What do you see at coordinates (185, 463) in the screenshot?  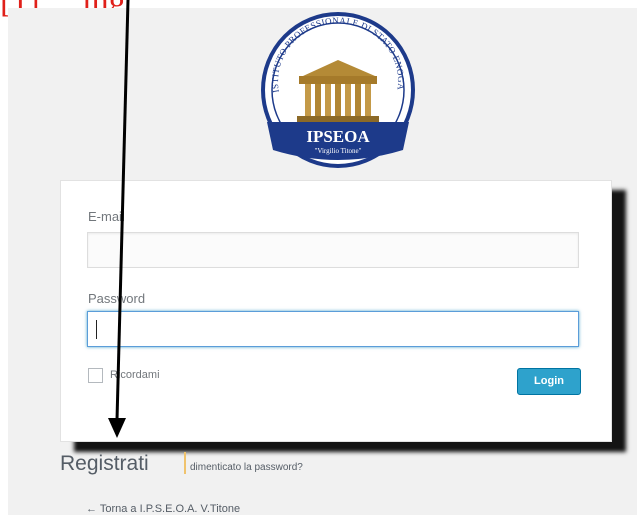 I see `link-separator` at bounding box center [185, 463].